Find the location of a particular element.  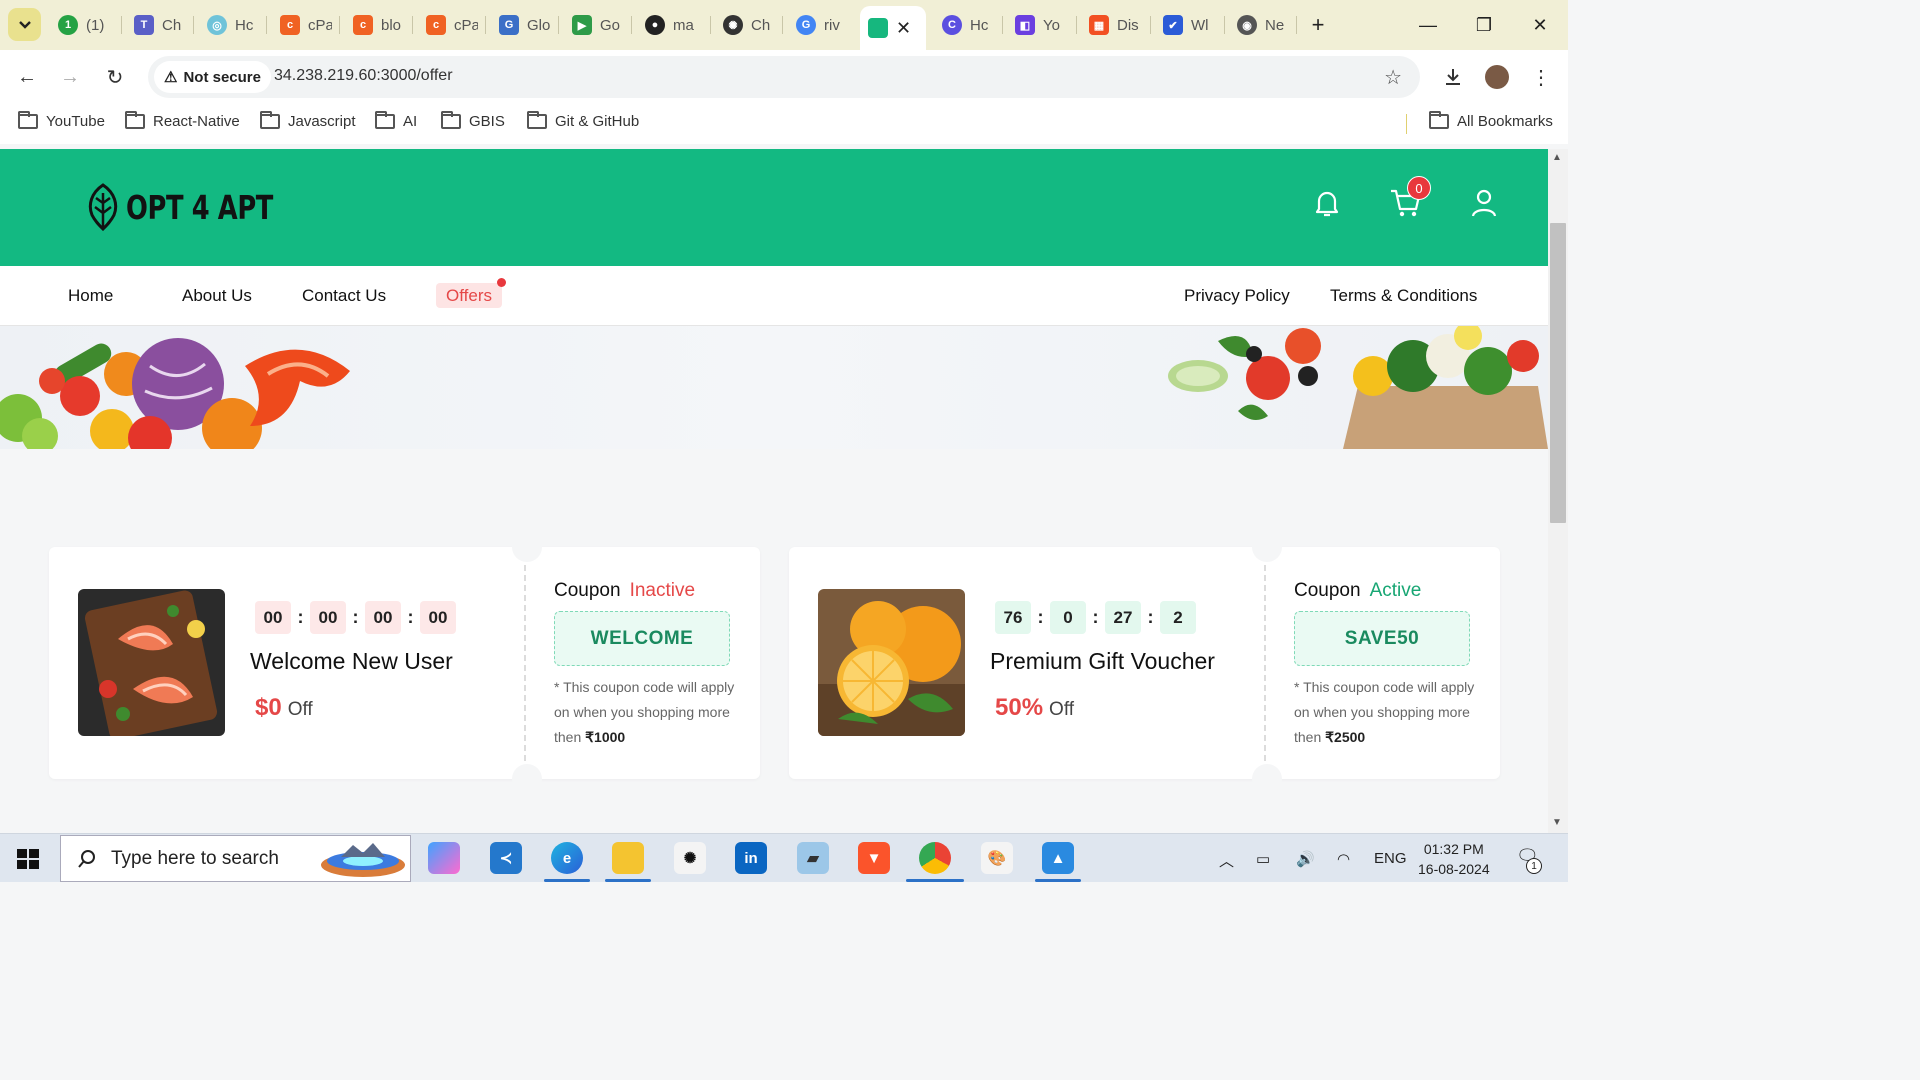

notifications-button is located at coordinates (1327, 203).